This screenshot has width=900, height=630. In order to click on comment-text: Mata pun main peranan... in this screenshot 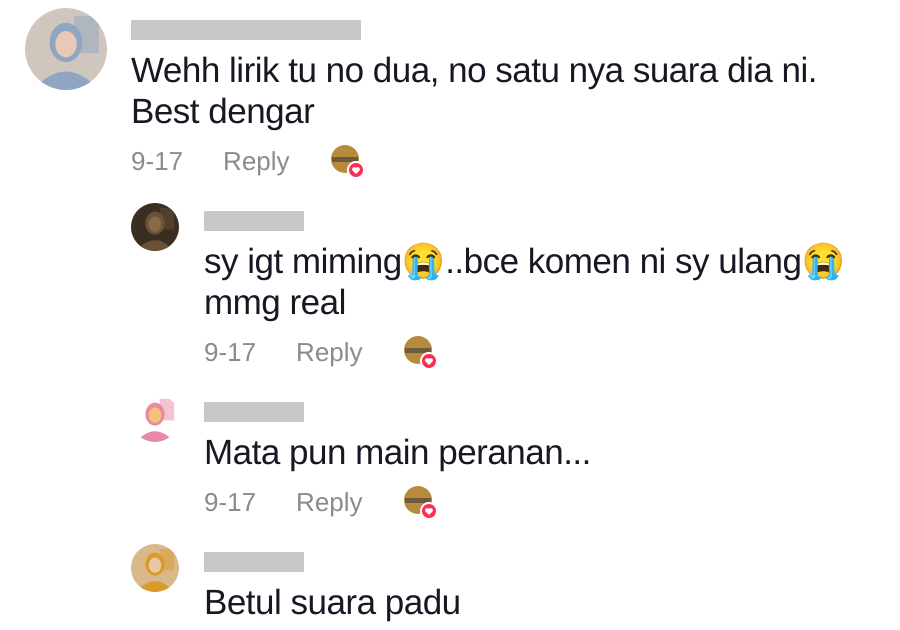, I will do `click(398, 452)`.